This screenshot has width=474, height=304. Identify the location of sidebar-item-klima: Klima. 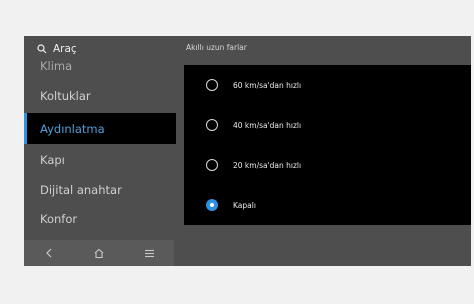
(99, 66).